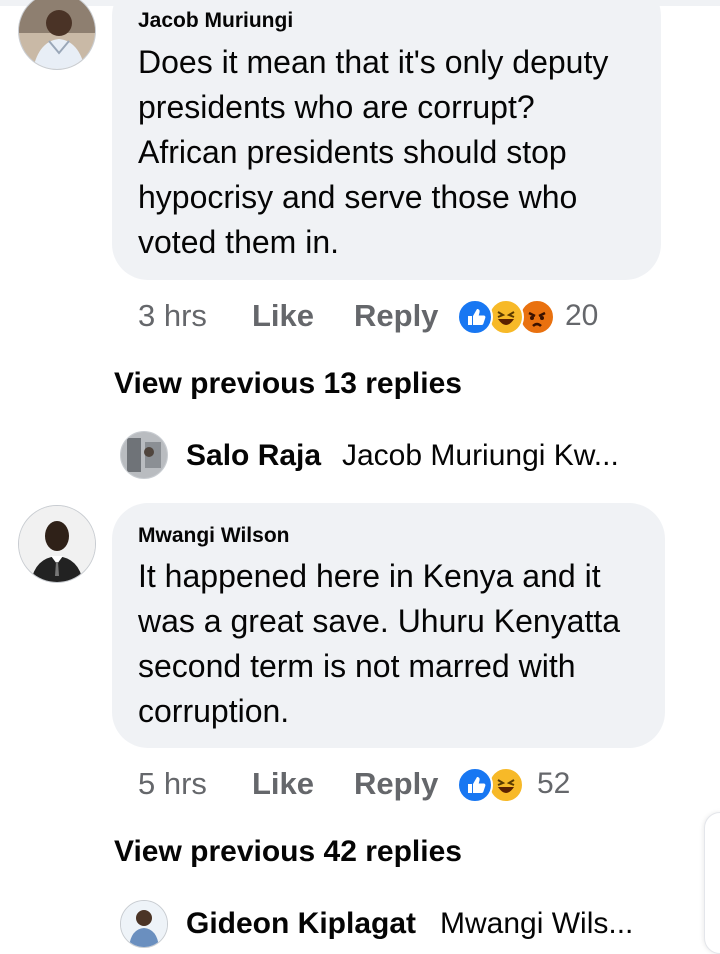 The width and height of the screenshot is (720, 954). What do you see at coordinates (537, 317) in the screenshot?
I see `angry-icon` at bounding box center [537, 317].